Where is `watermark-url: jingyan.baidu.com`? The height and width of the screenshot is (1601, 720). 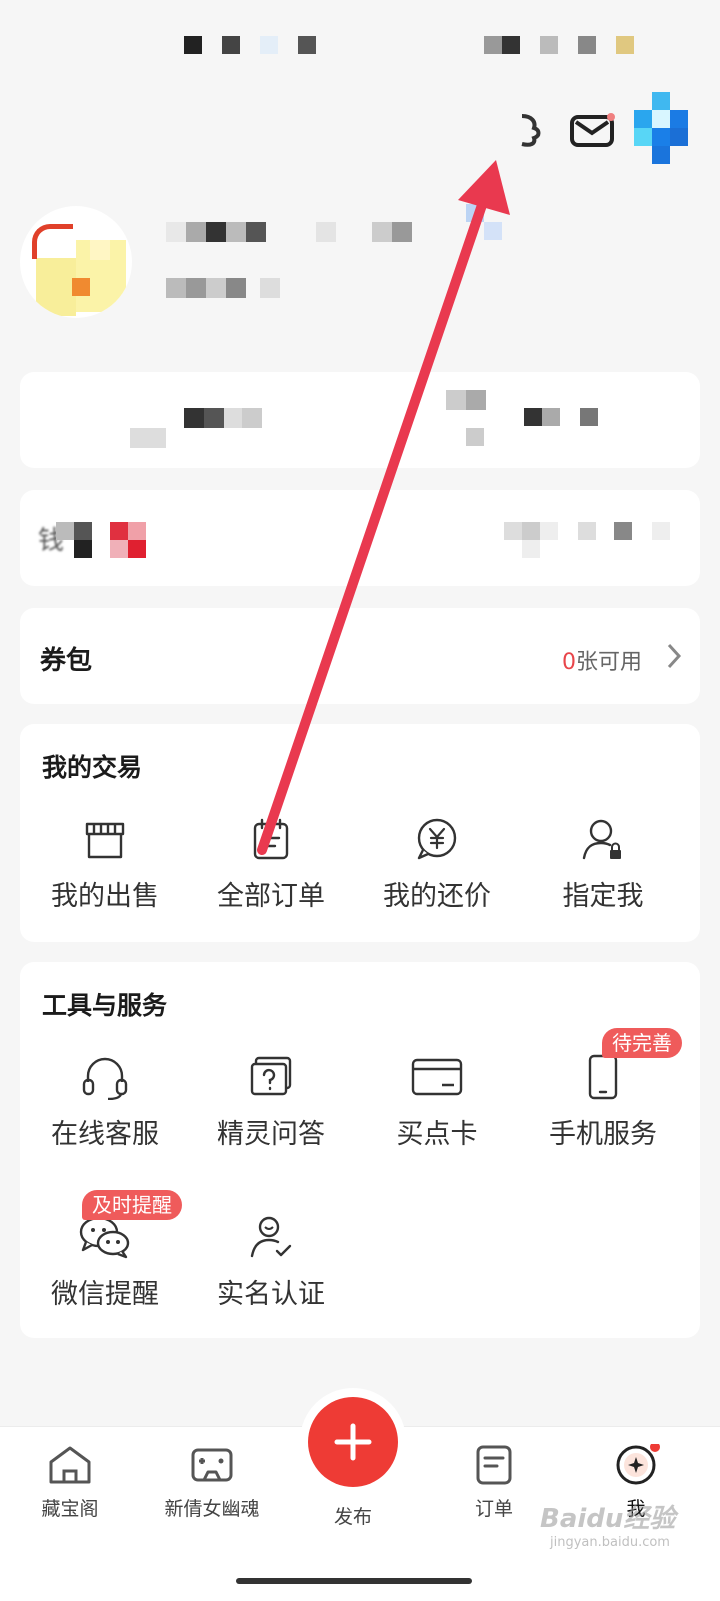 watermark-url: jingyan.baidu.com is located at coordinates (610, 1542).